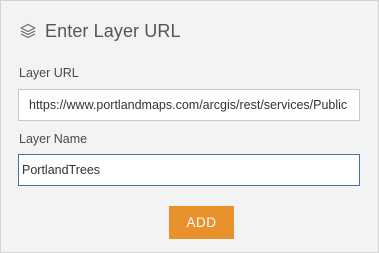  I want to click on layer-name-label: Layer Name, so click(53, 139).